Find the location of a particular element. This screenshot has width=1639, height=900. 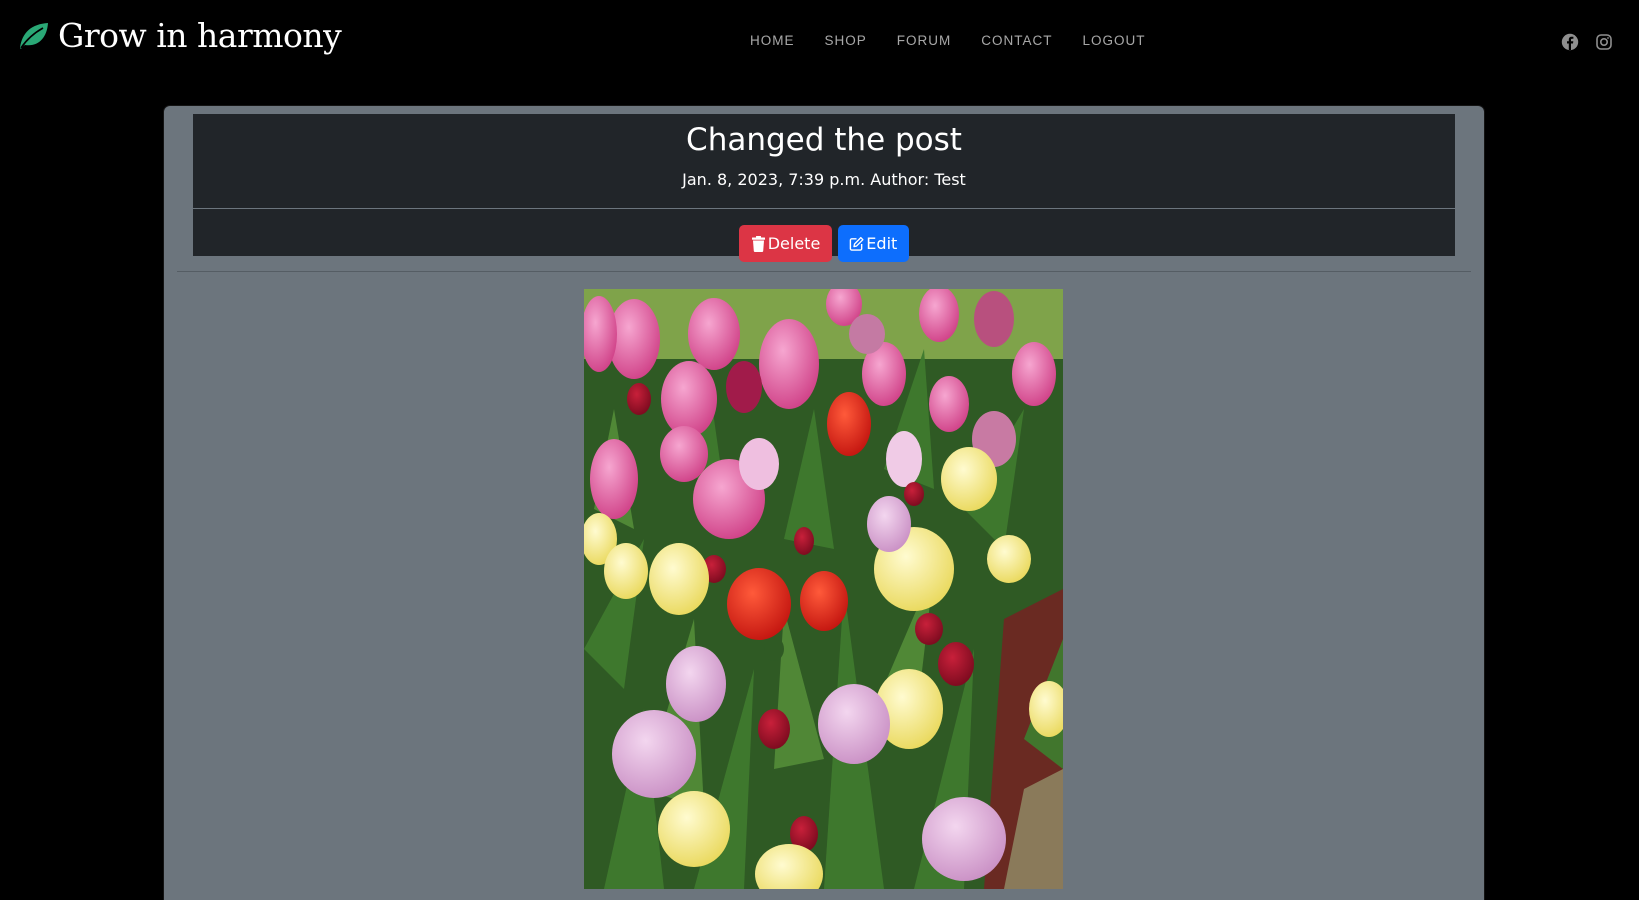

card-divider is located at coordinates (824, 271).